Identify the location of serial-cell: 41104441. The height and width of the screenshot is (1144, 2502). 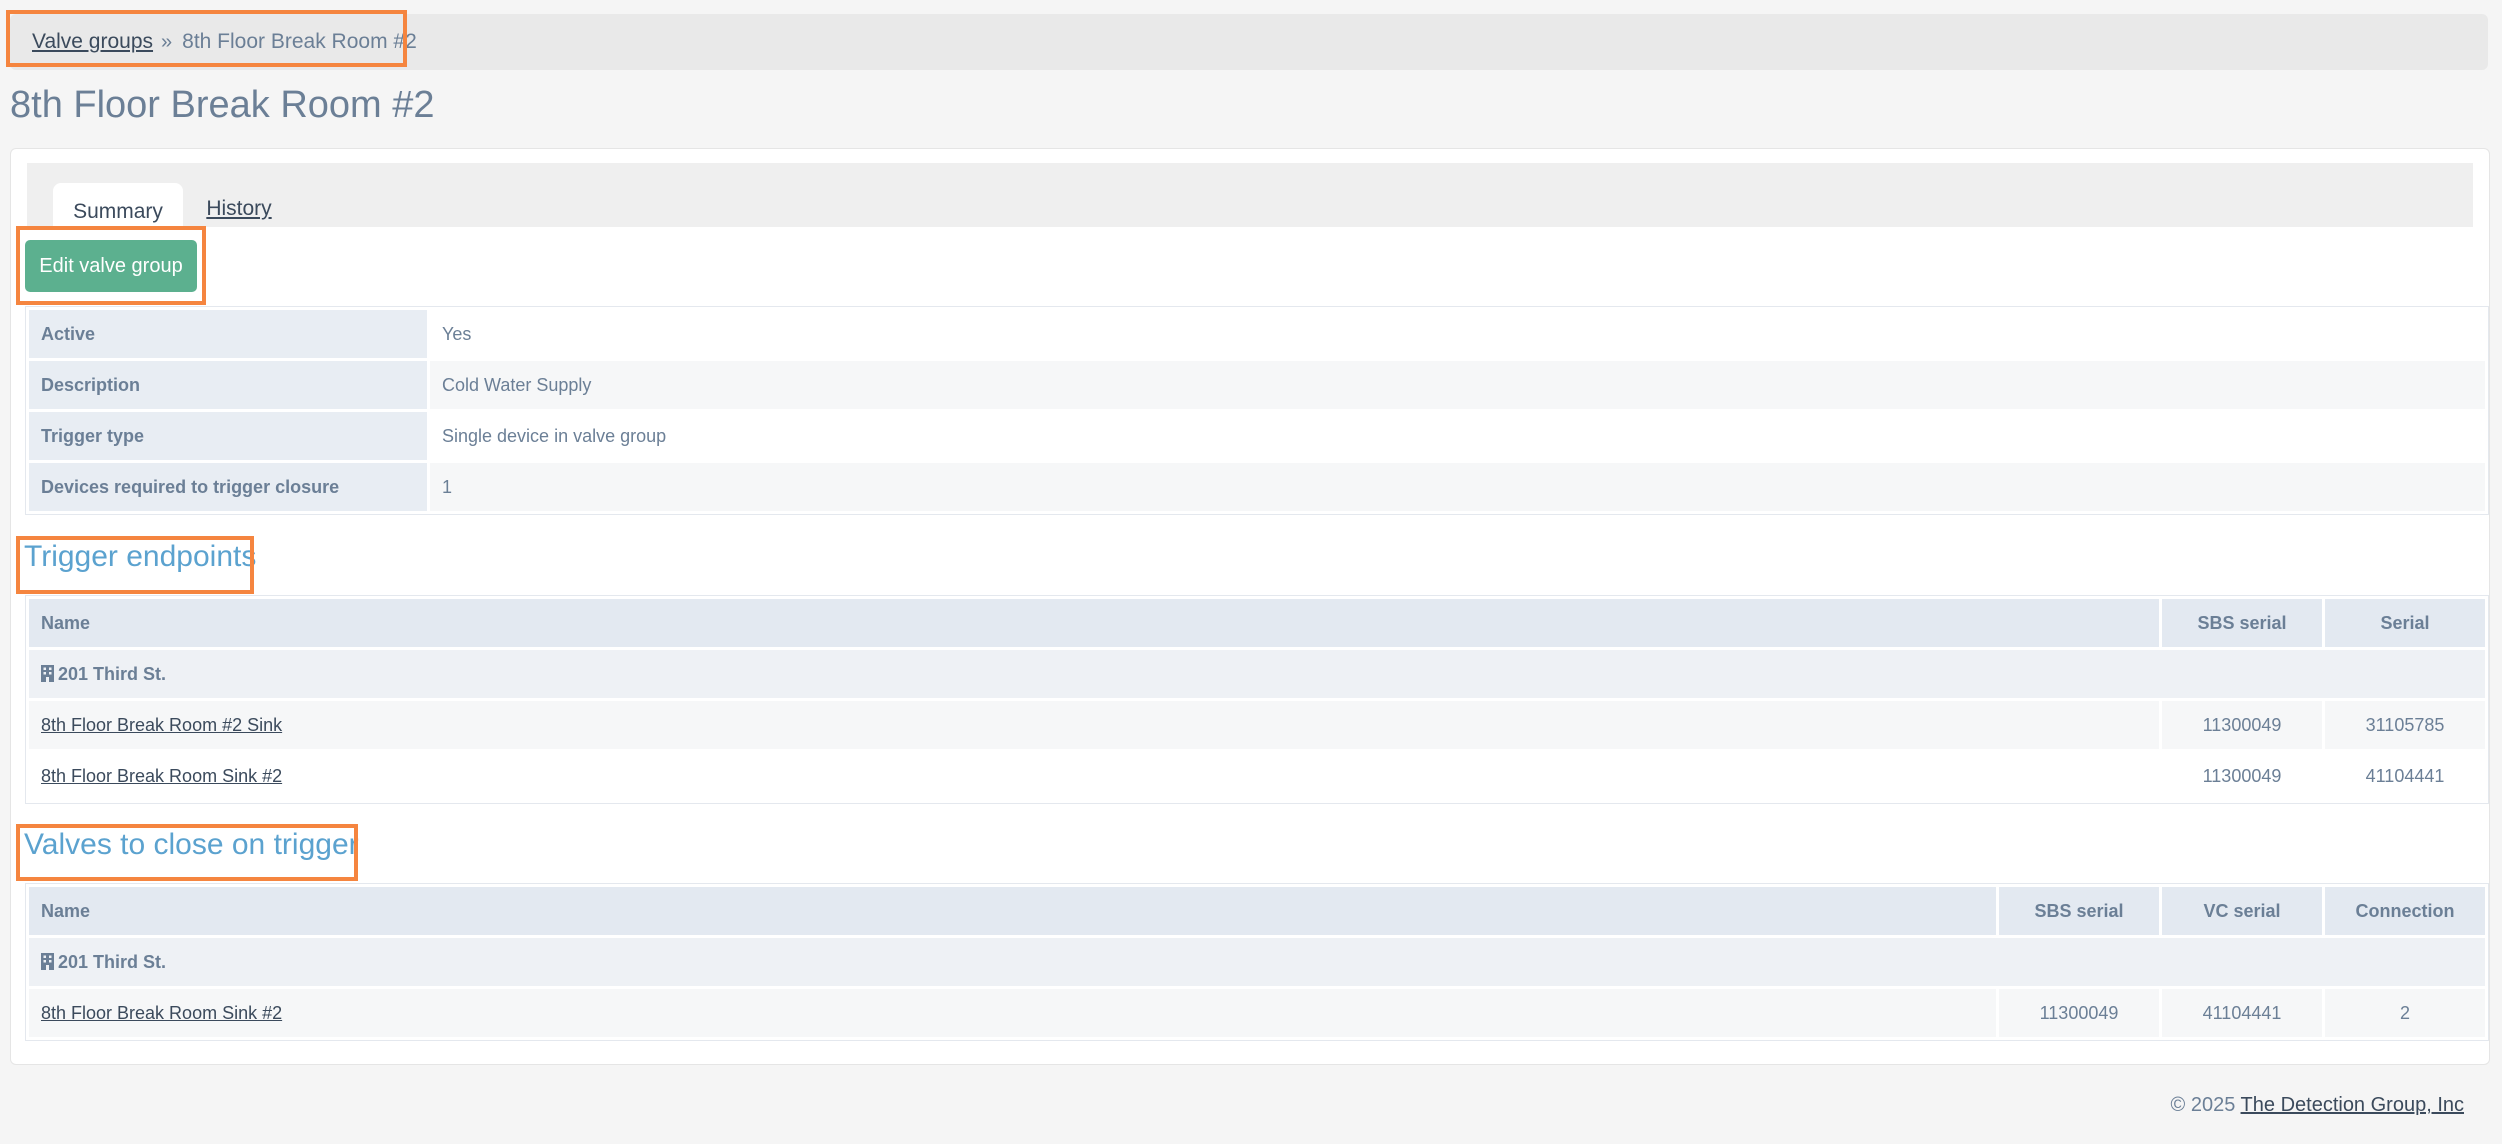
(2405, 775).